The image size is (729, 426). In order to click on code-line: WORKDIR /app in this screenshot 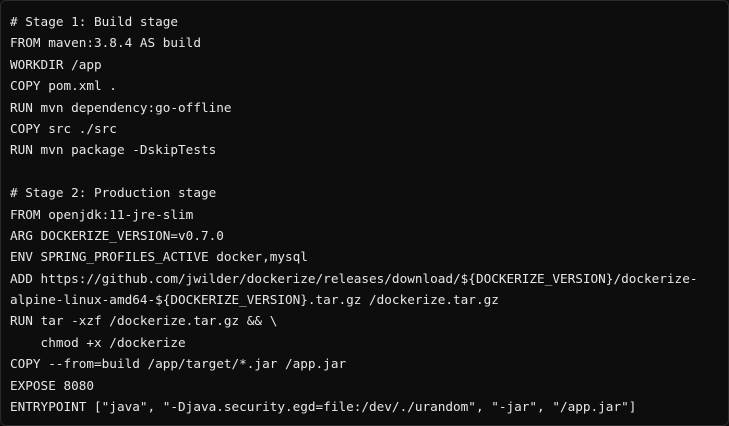, I will do `click(56, 64)`.